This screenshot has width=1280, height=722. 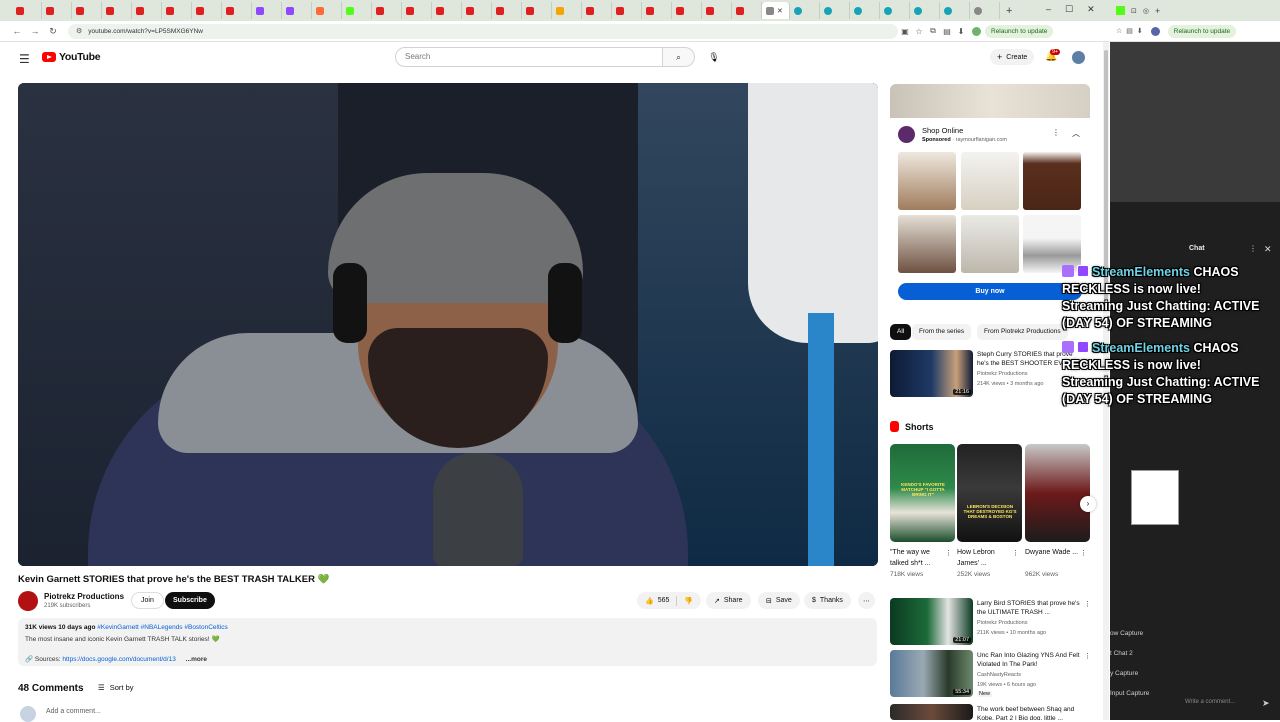 I want to click on thanks-button: $ Thanks, so click(x=827, y=600).